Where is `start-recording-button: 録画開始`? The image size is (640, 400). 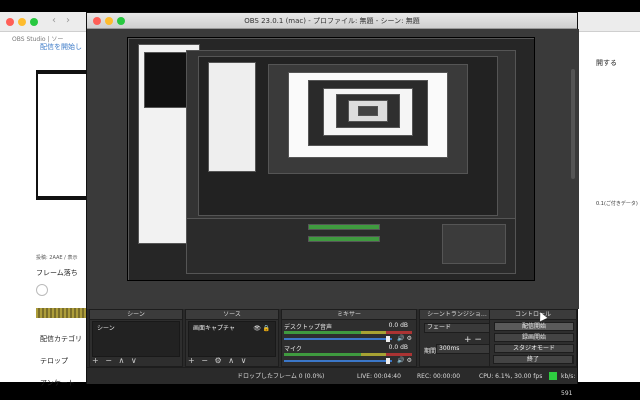 start-recording-button: 録画開始 is located at coordinates (534, 337).